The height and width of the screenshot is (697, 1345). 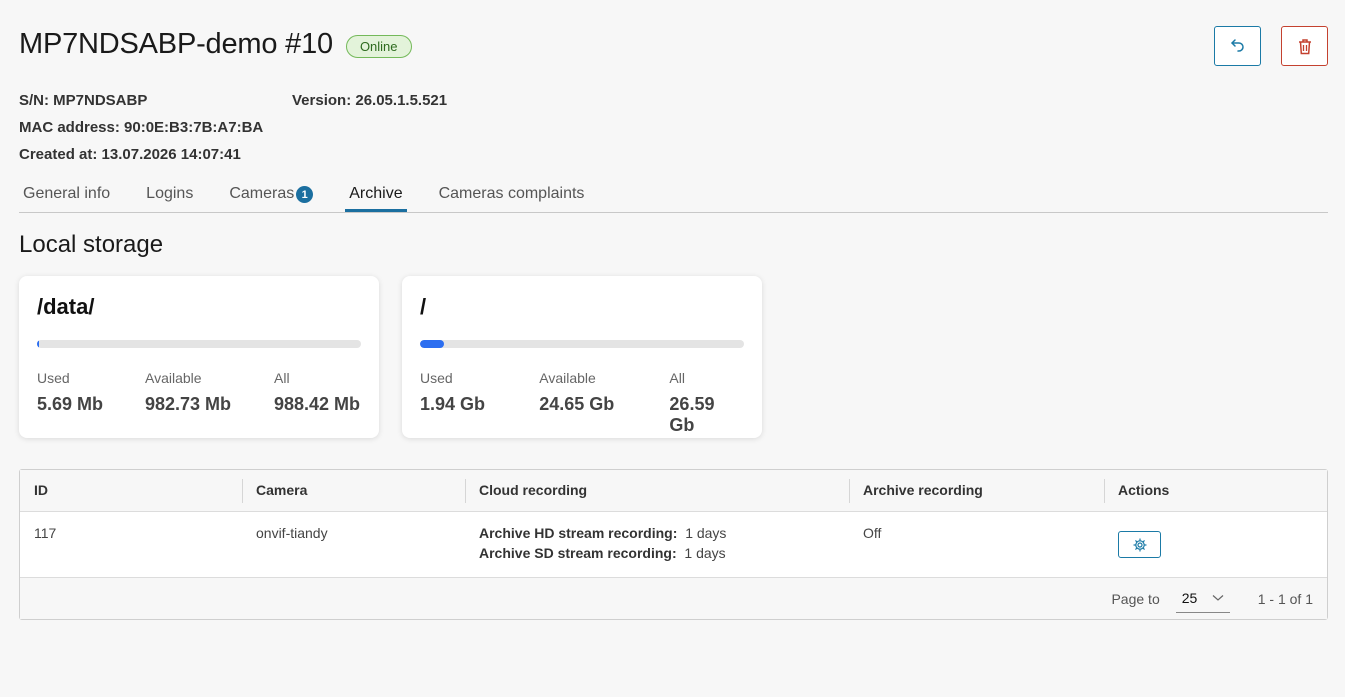 I want to click on undo-button, so click(x=1237, y=46).